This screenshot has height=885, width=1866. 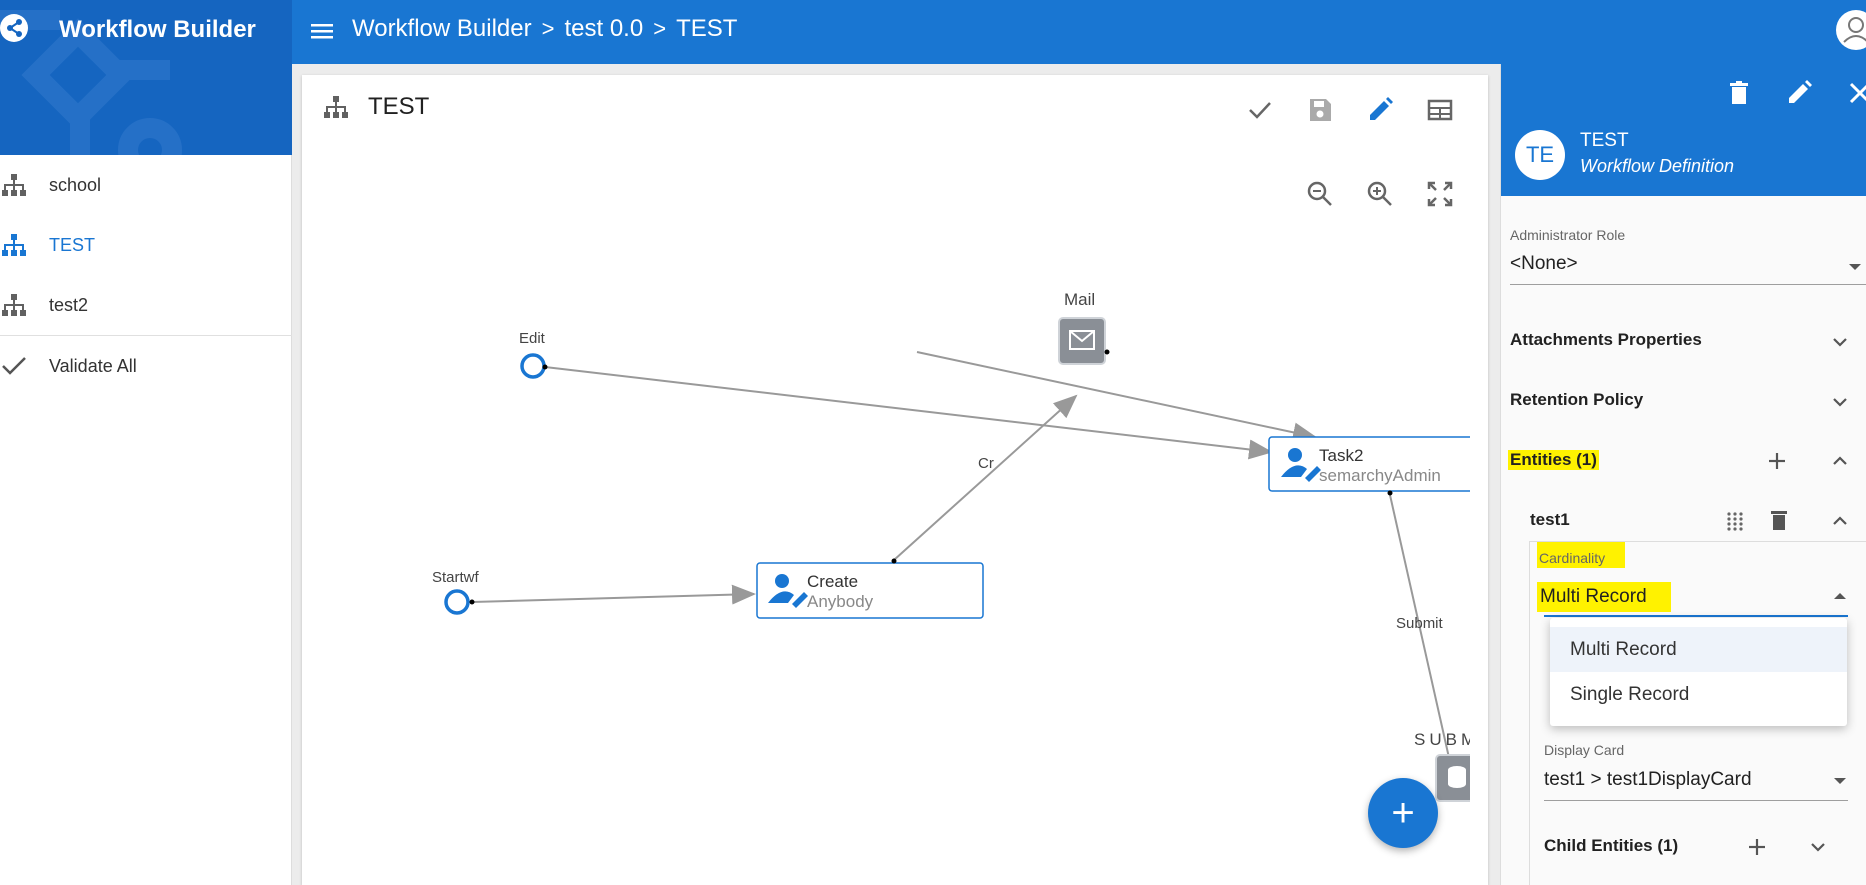 What do you see at coordinates (533, 366) in the screenshot?
I see `edit-start-node` at bounding box center [533, 366].